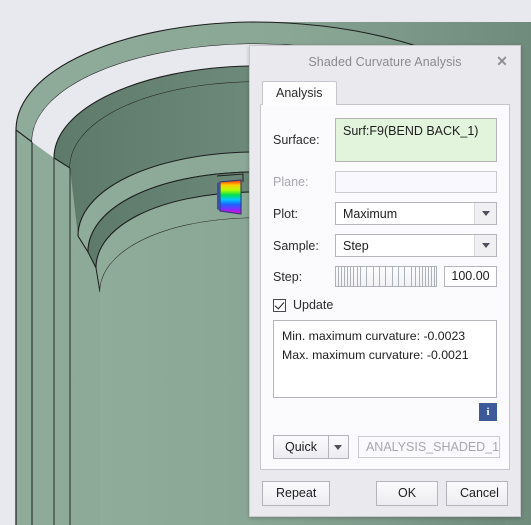 The width and height of the screenshot is (531, 525). Describe the element at coordinates (385, 412) in the screenshot. I see `info-row: i` at that location.